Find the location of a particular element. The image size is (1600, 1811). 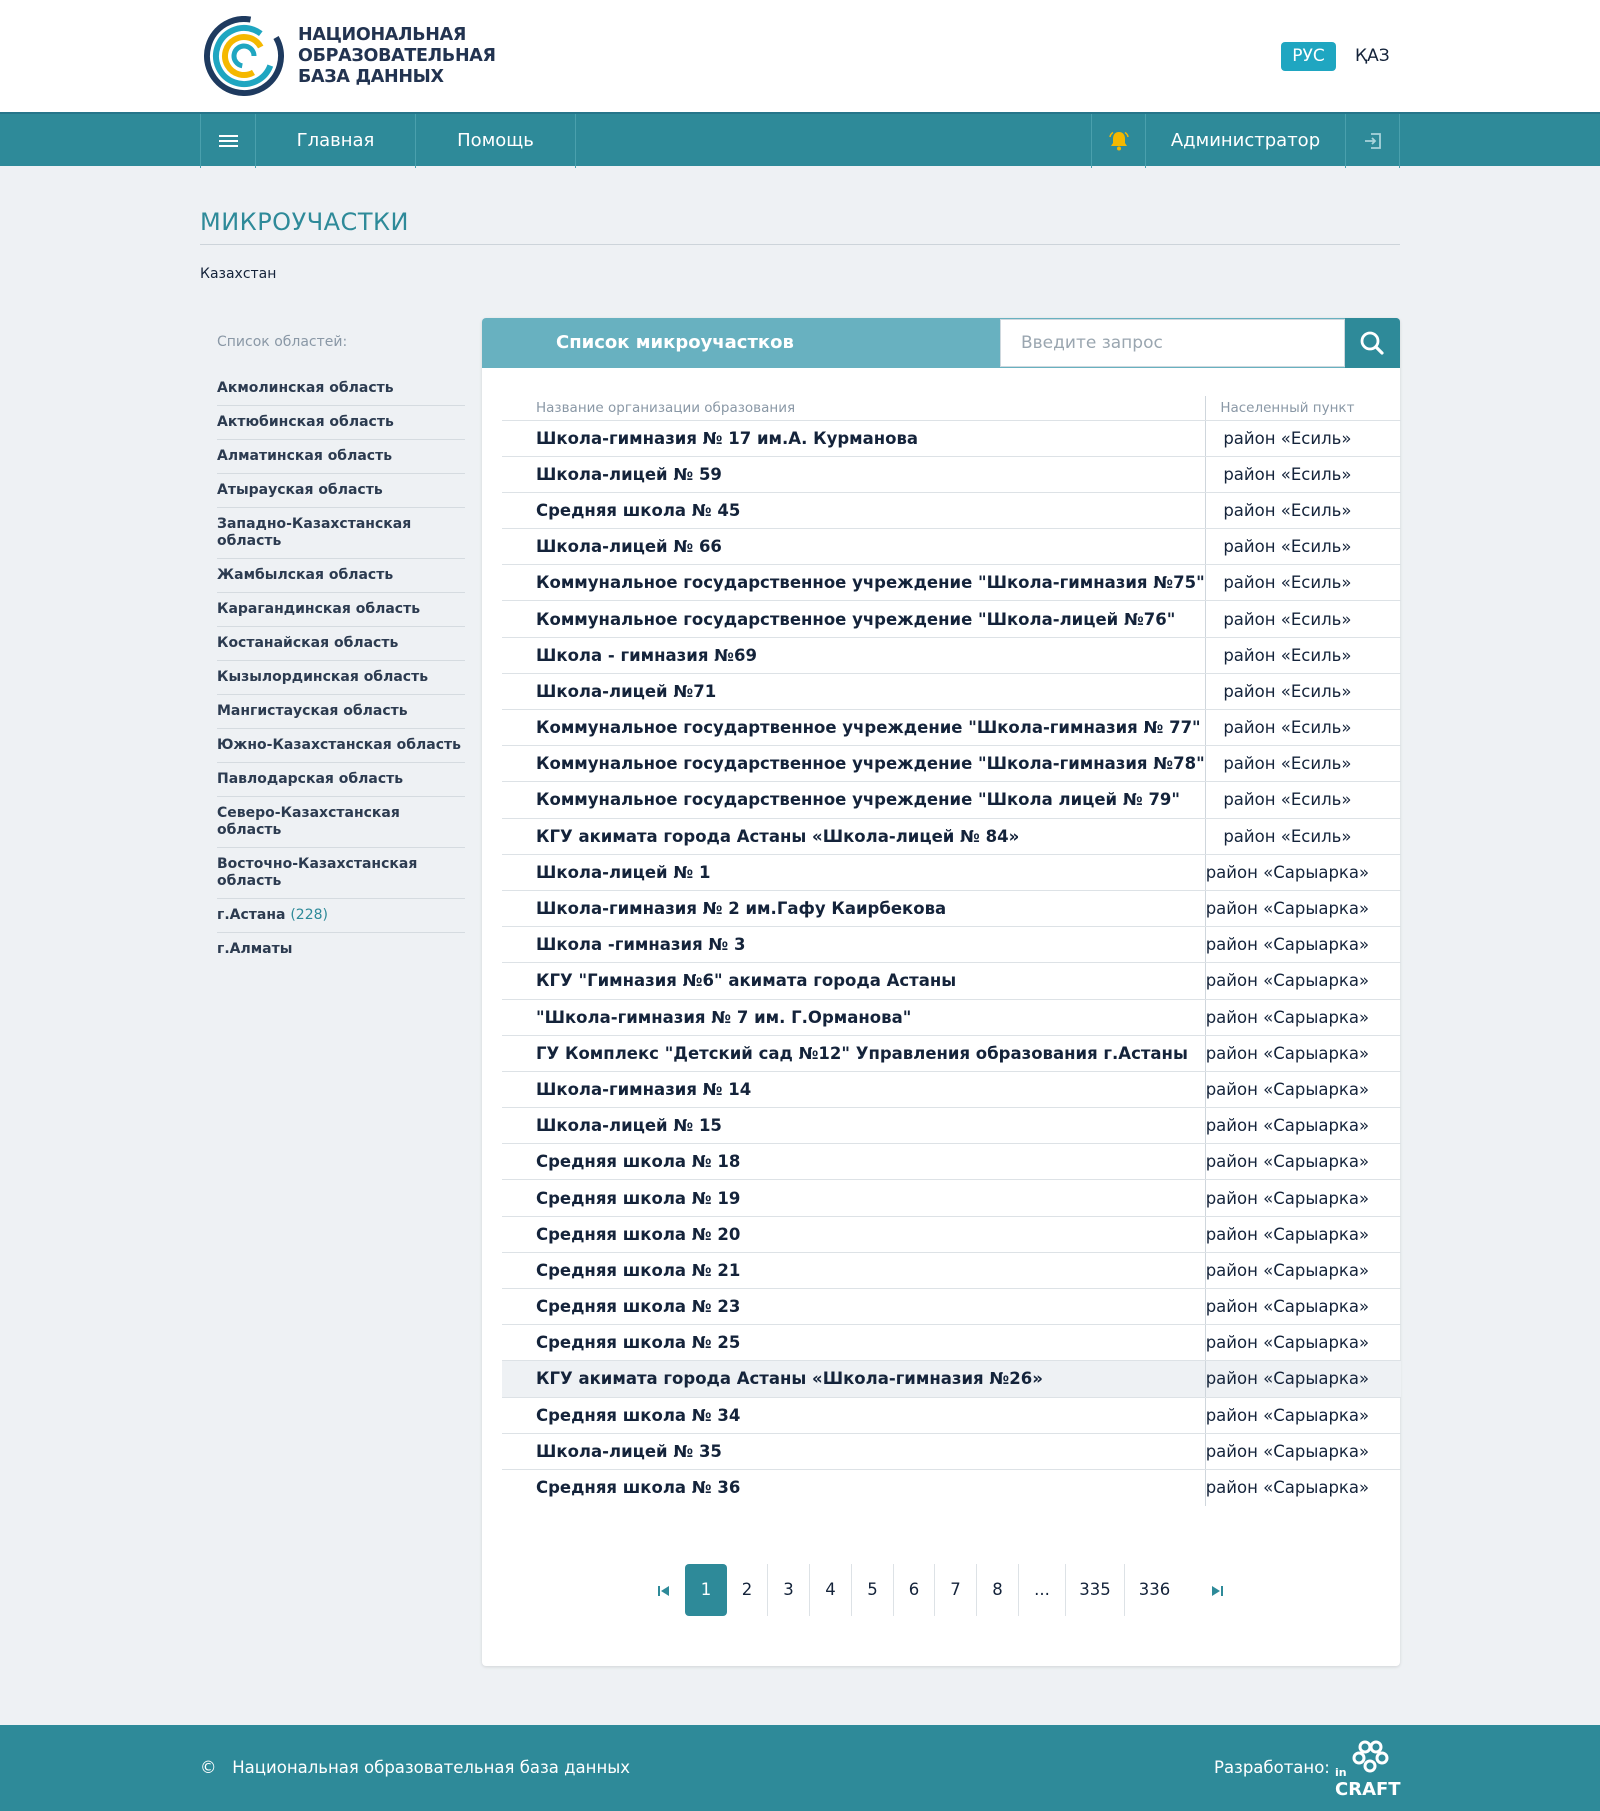

menu-button is located at coordinates (227, 141).